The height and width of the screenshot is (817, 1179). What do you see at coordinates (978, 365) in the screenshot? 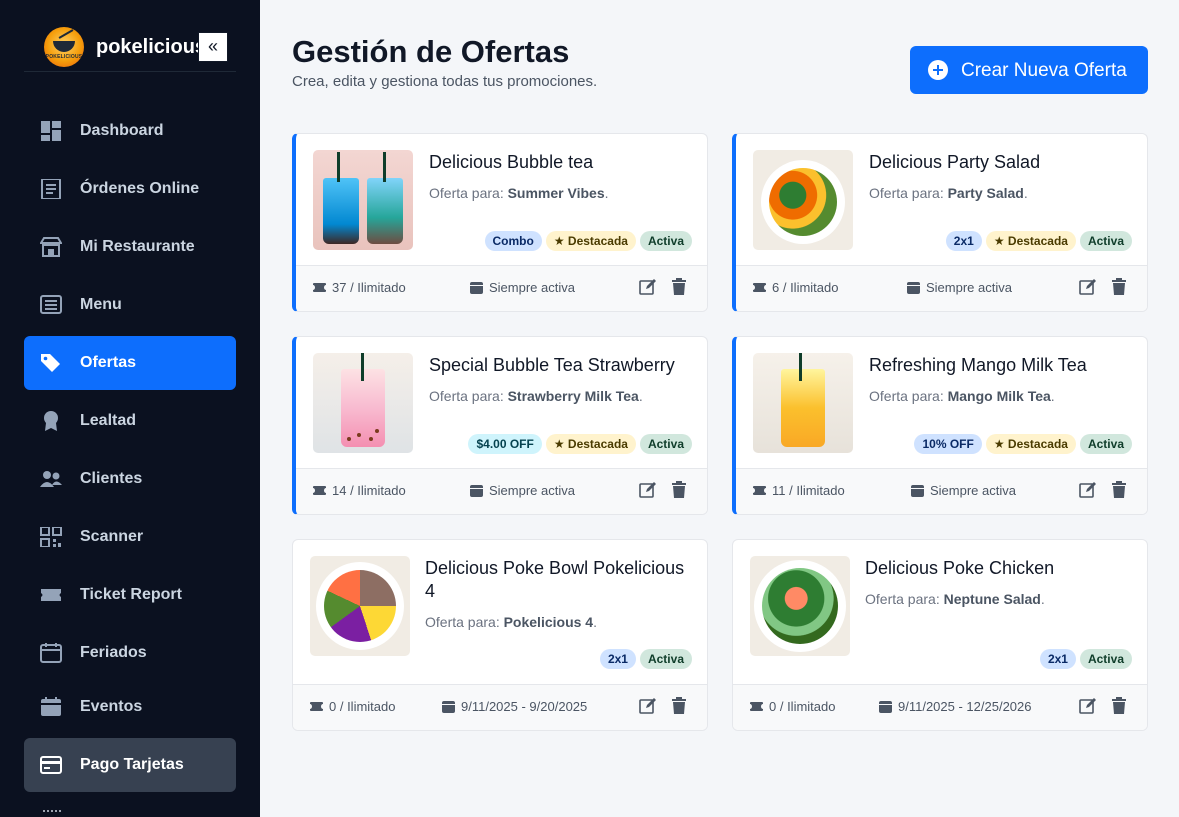
I see `offer-title: Refreshing Mango Milk Tea` at bounding box center [978, 365].